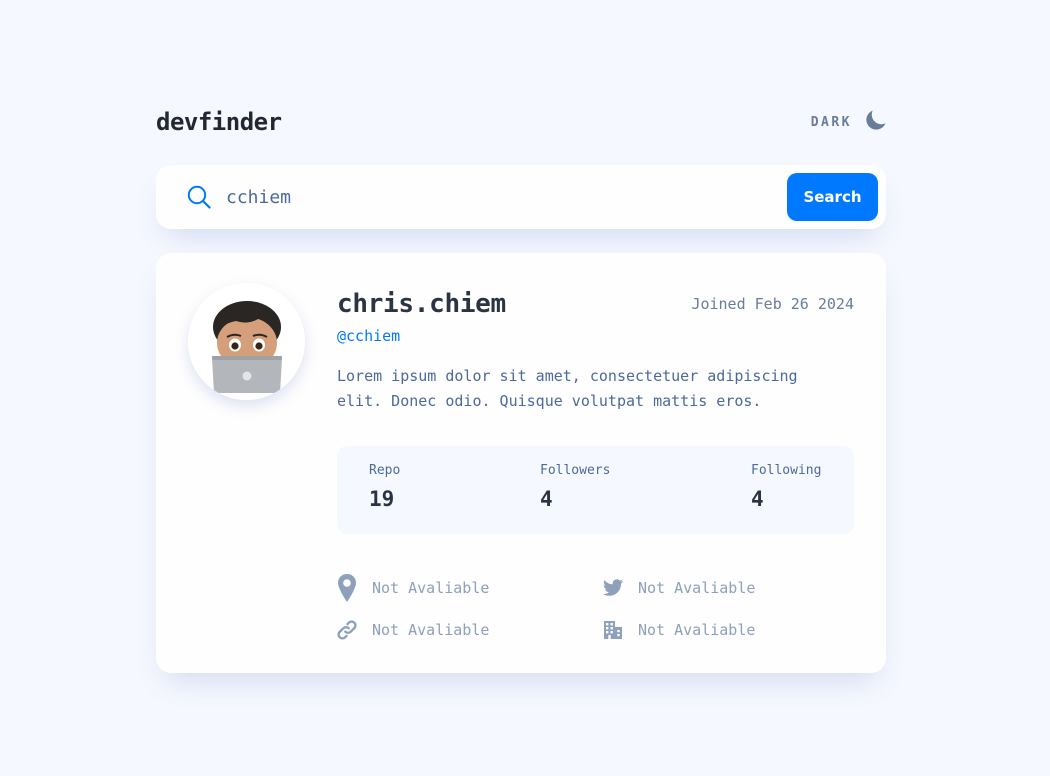 The image size is (1050, 776). Describe the element at coordinates (368, 336) in the screenshot. I see `user-login-link: @cchiem` at that location.